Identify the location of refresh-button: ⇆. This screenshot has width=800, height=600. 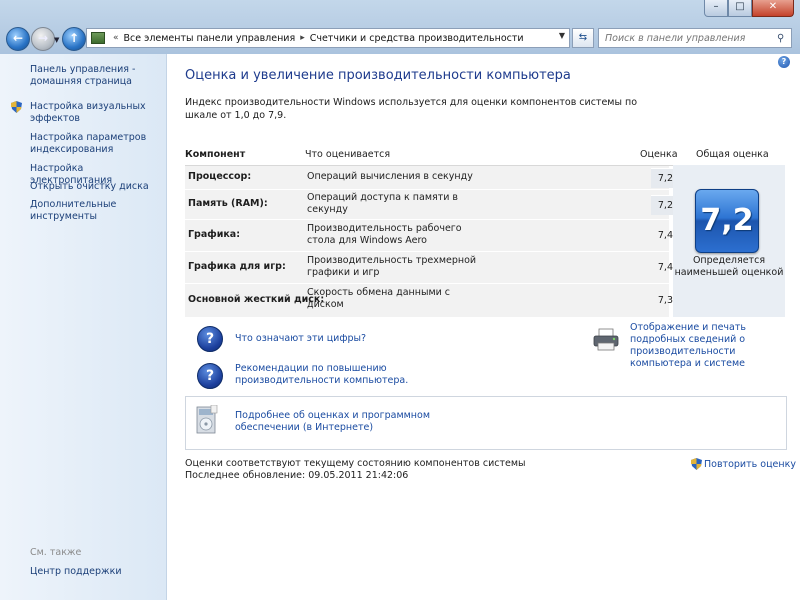
(583, 38).